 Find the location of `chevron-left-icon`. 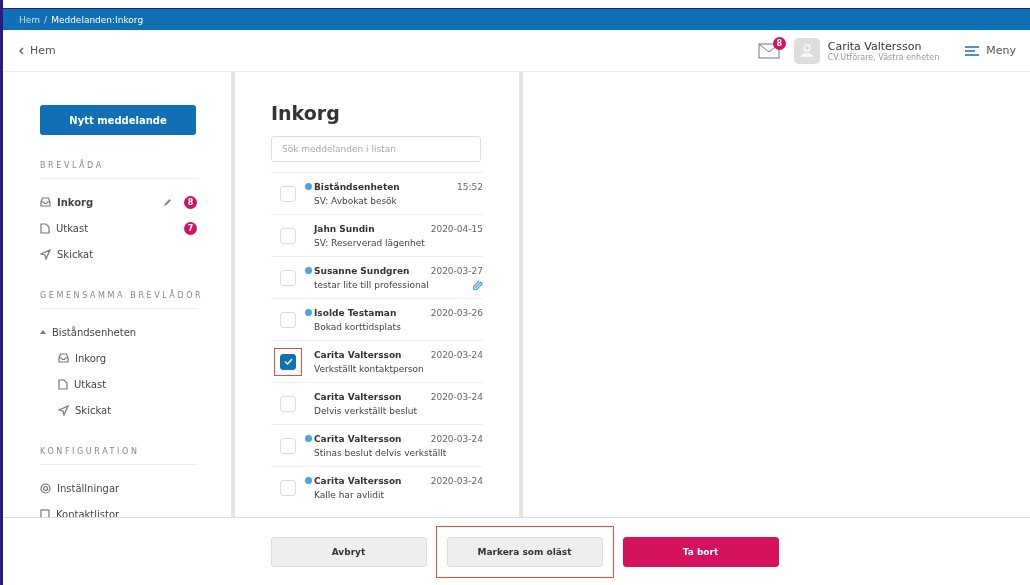

chevron-left-icon is located at coordinates (21, 50).